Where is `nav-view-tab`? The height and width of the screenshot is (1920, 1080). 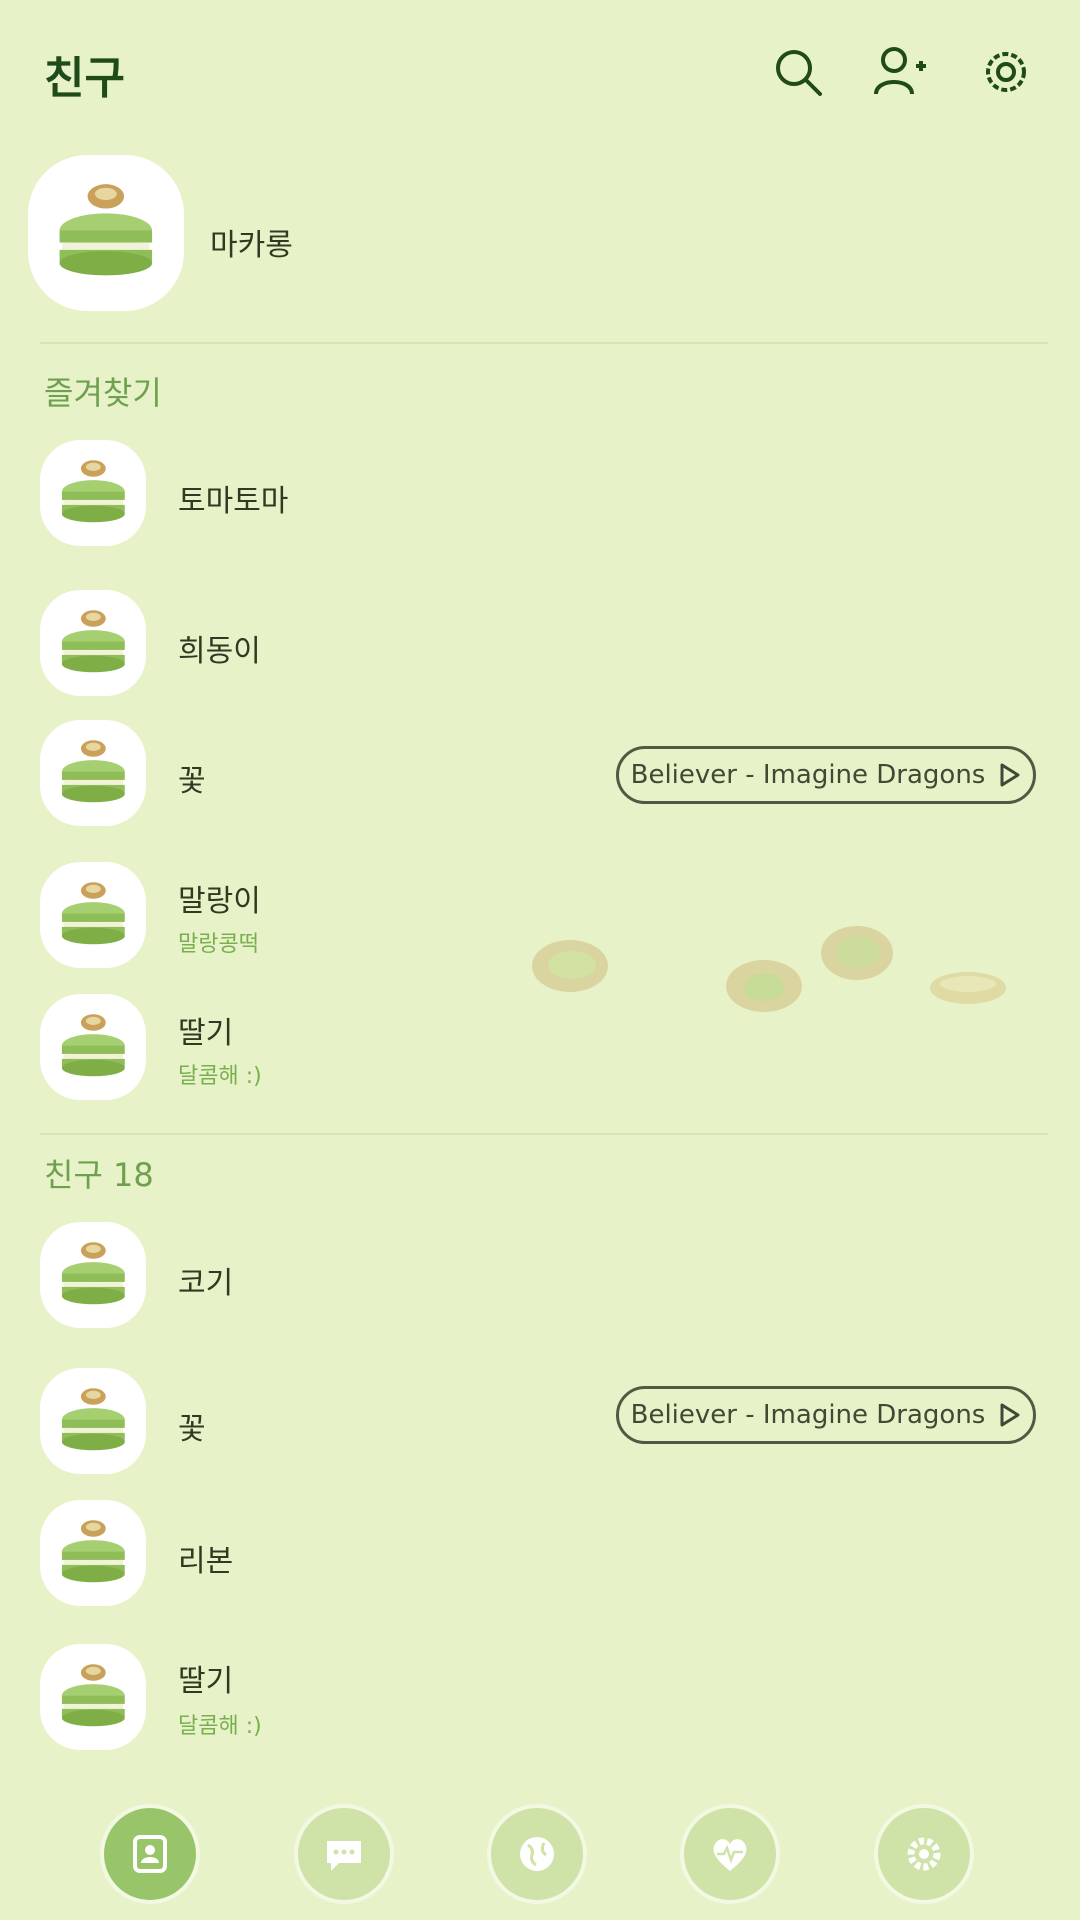
nav-view-tab is located at coordinates (537, 1854).